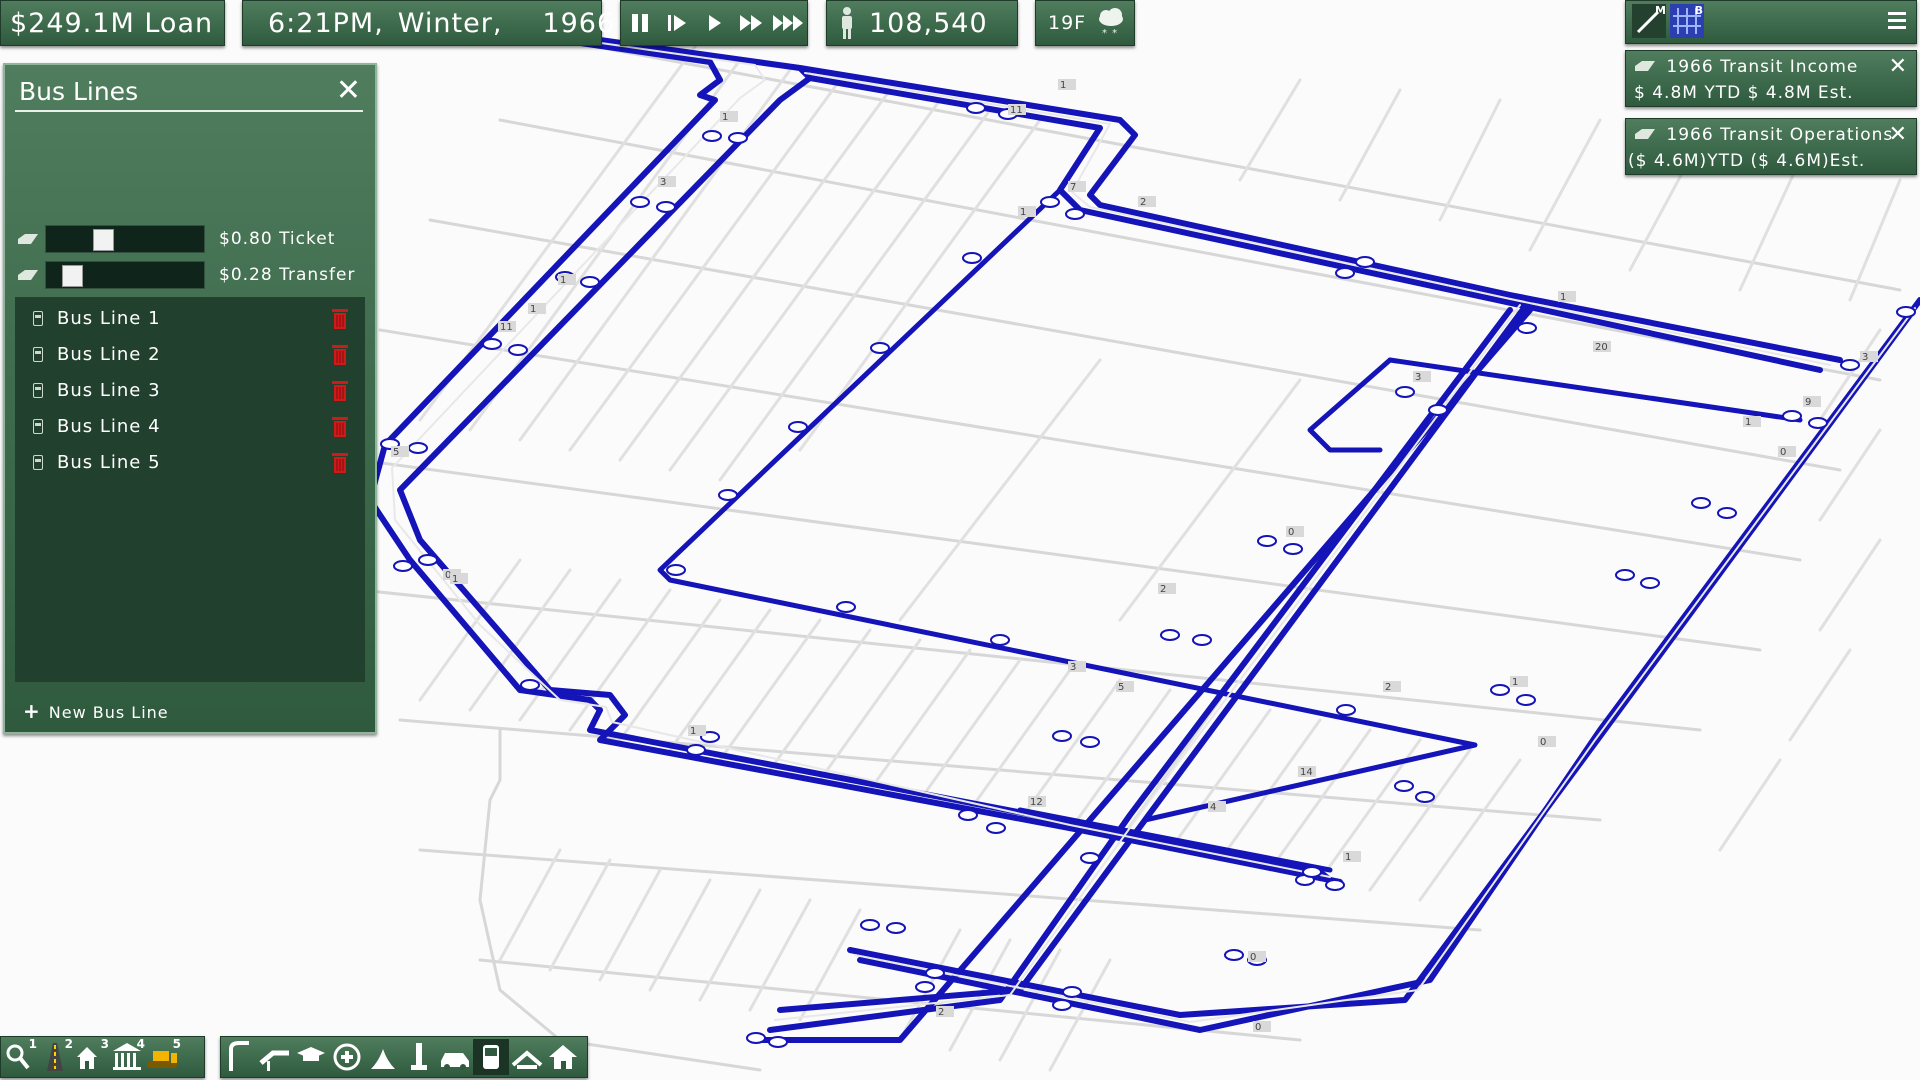 This screenshot has width=1920, height=1080. Describe the element at coordinates (1898, 134) in the screenshot. I see `close-operations-panel-button: ✕` at that location.